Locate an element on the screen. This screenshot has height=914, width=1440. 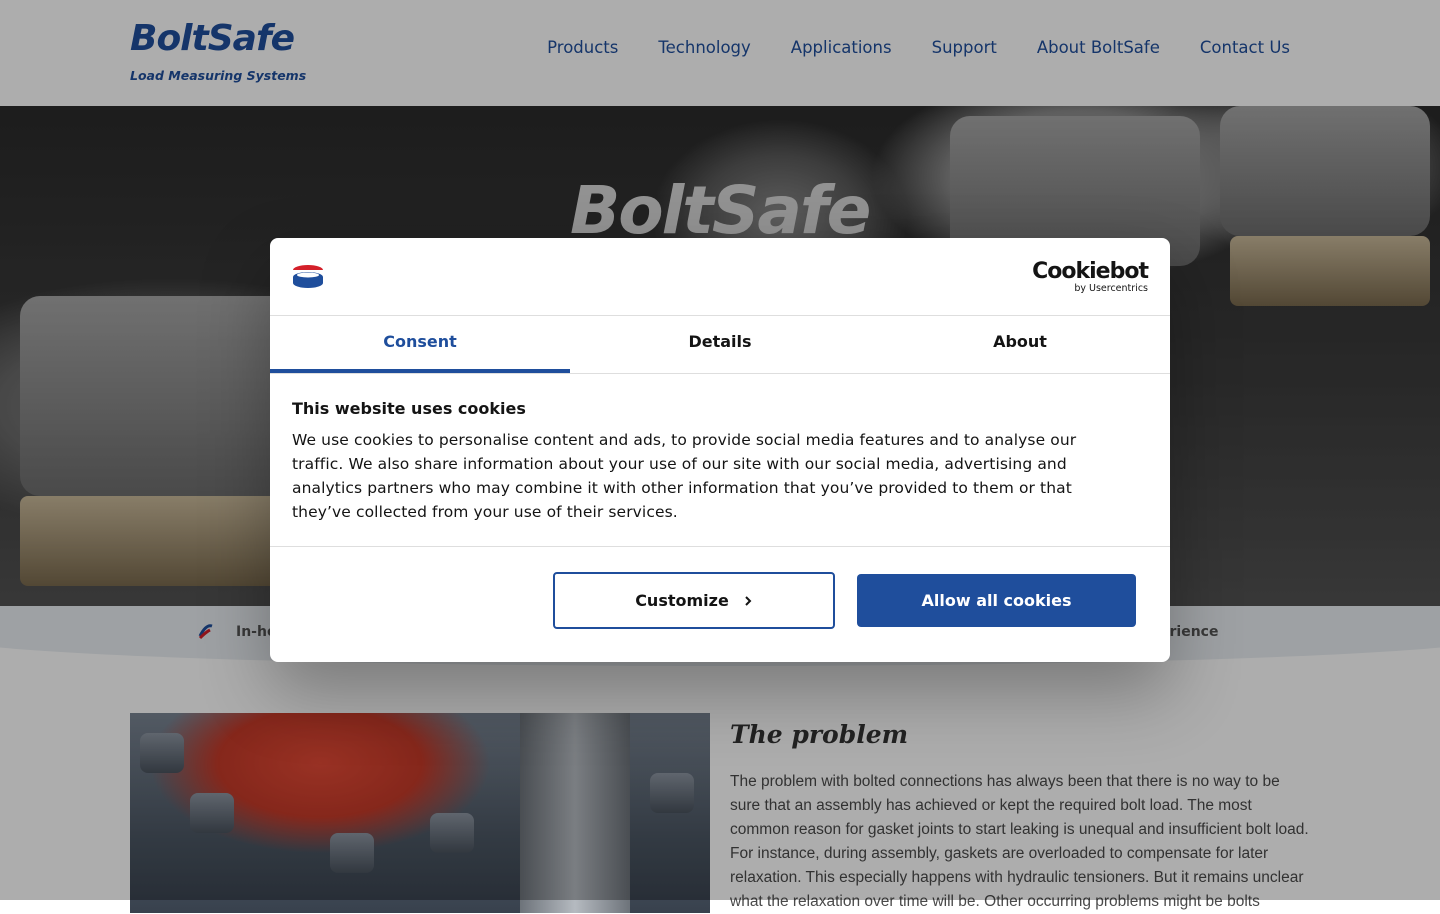
customize-button: Customize is located at coordinates (694, 600).